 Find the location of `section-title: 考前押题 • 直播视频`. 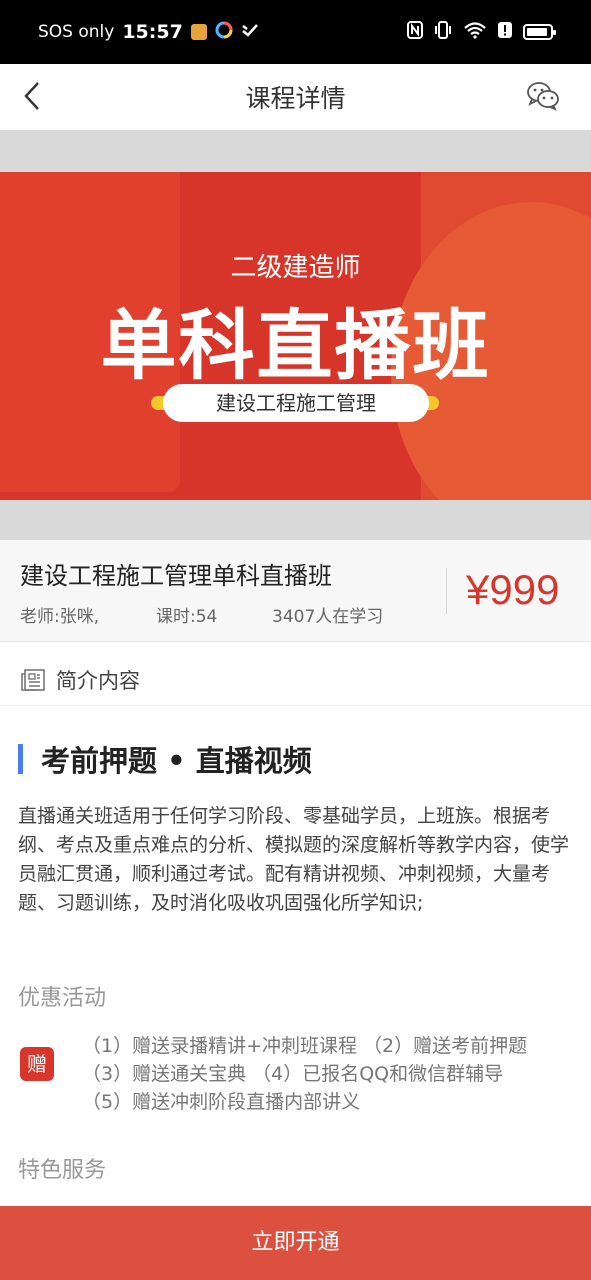

section-title: 考前押题 • 直播视频 is located at coordinates (165, 759).